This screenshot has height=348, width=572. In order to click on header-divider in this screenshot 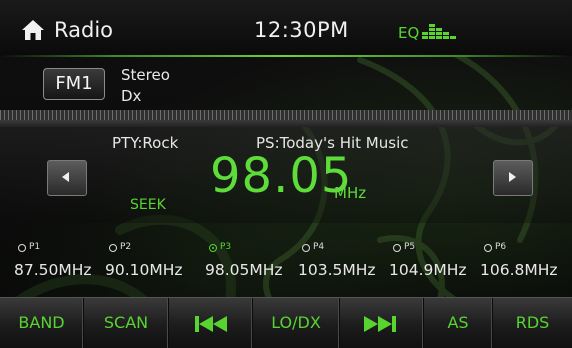, I will do `click(286, 56)`.